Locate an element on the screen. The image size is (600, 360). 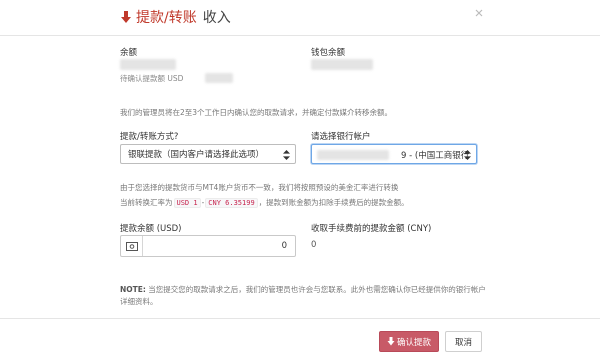
balance-value-redacted is located at coordinates (148, 64).